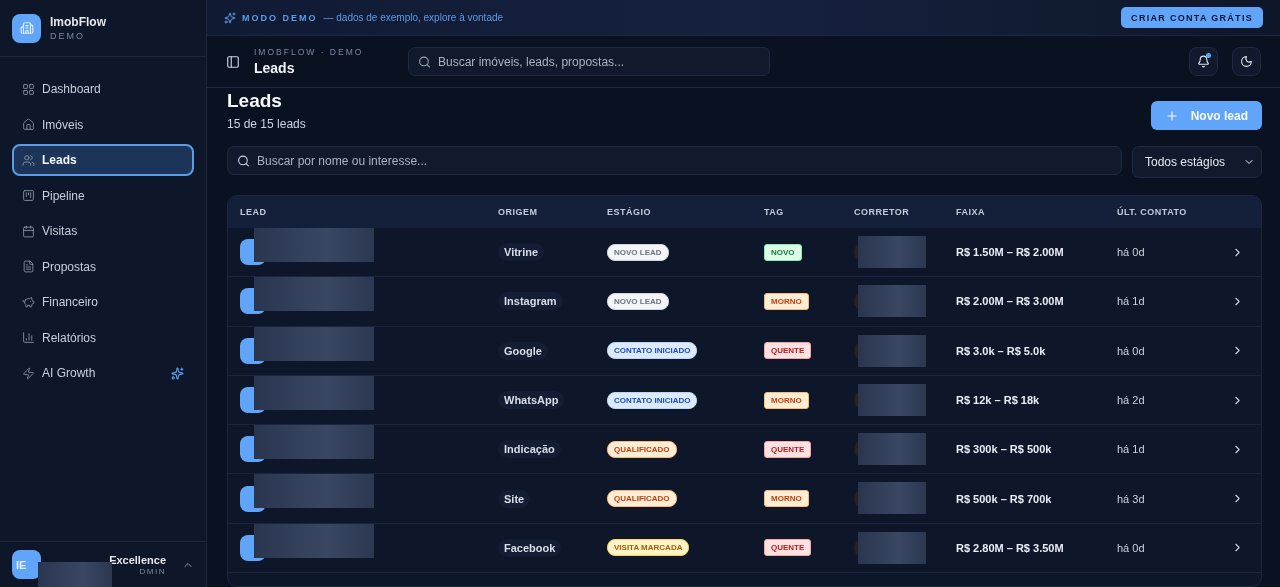  What do you see at coordinates (266, 124) in the screenshot?
I see `lead-count: 15 de 15 leads` at bounding box center [266, 124].